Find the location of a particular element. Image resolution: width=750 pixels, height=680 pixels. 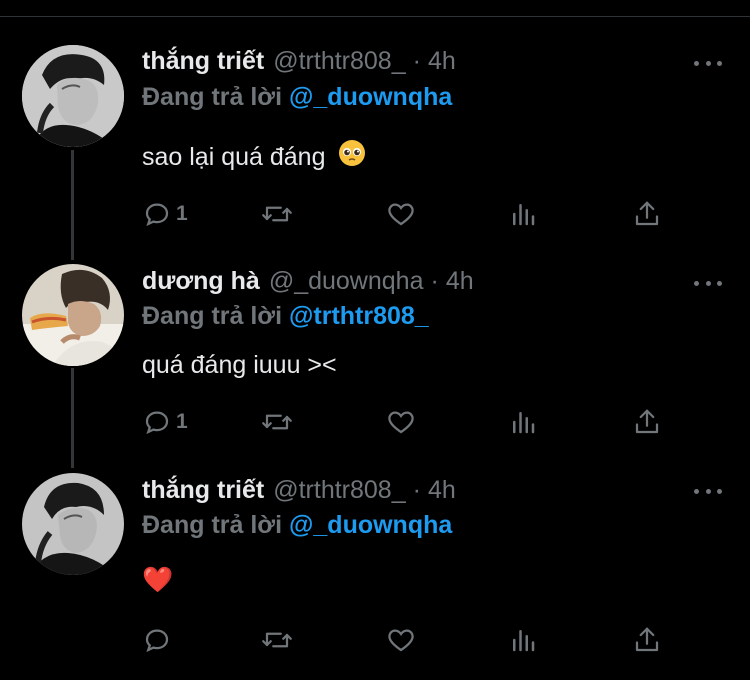

pleading-face-icon is located at coordinates (352, 156).